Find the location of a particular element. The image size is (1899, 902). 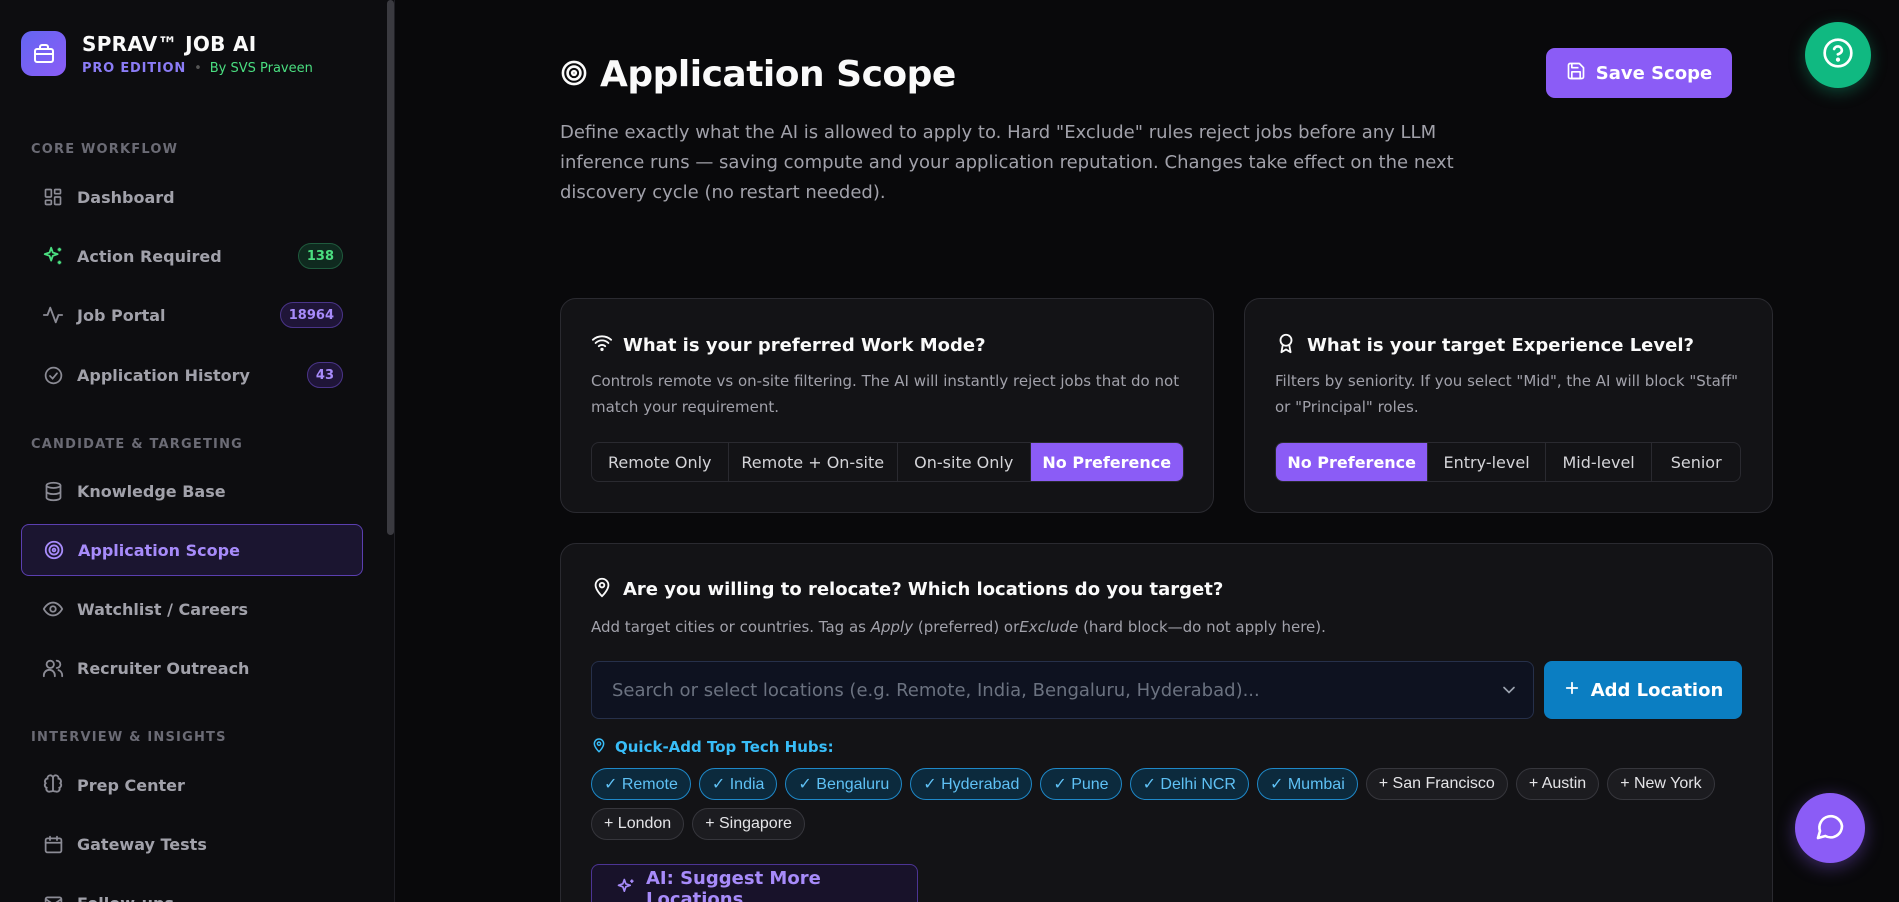

add-location-button: Add Location is located at coordinates (1643, 690).